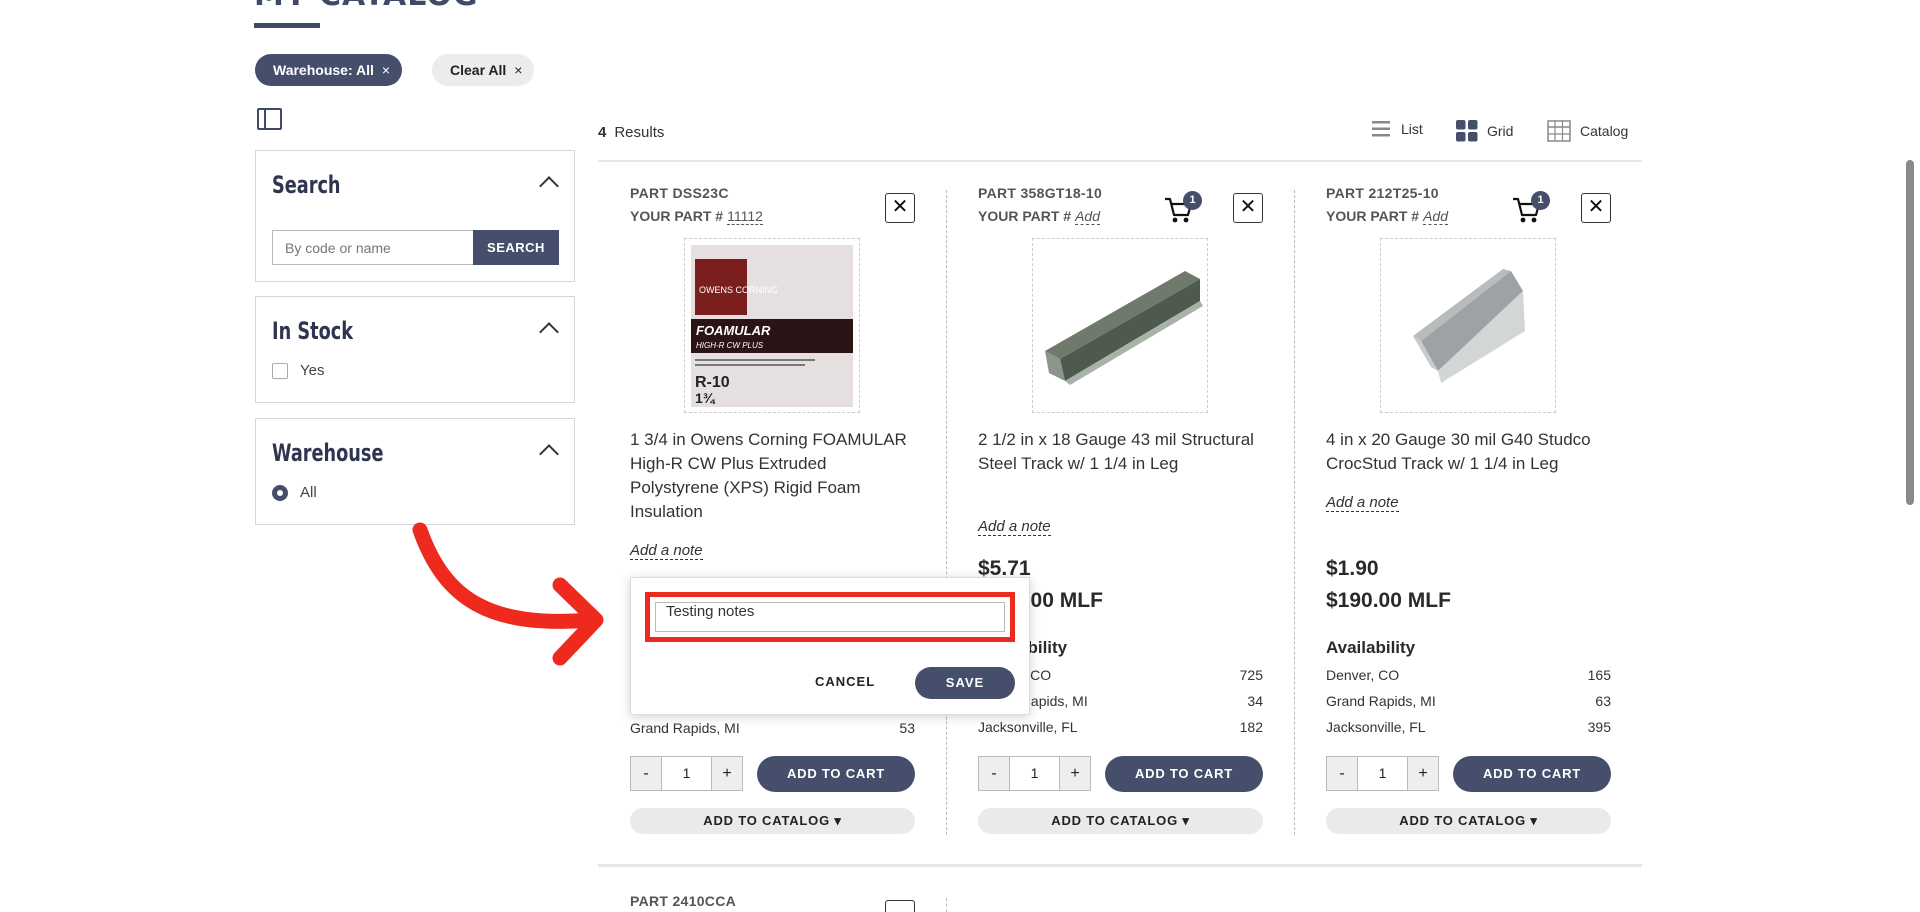 This screenshot has height=912, width=1920. Describe the element at coordinates (313, 331) in the screenshot. I see `in-stock-panel-title: In Stock` at that location.